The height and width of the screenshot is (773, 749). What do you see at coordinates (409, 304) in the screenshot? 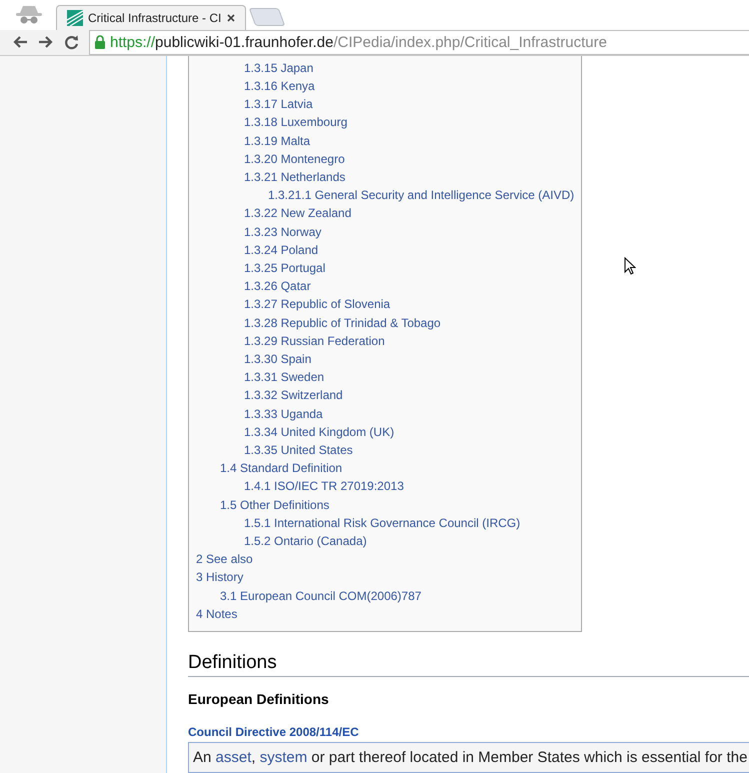
I see `toc-link: 1.3.27 Republic of Slovenia` at bounding box center [409, 304].